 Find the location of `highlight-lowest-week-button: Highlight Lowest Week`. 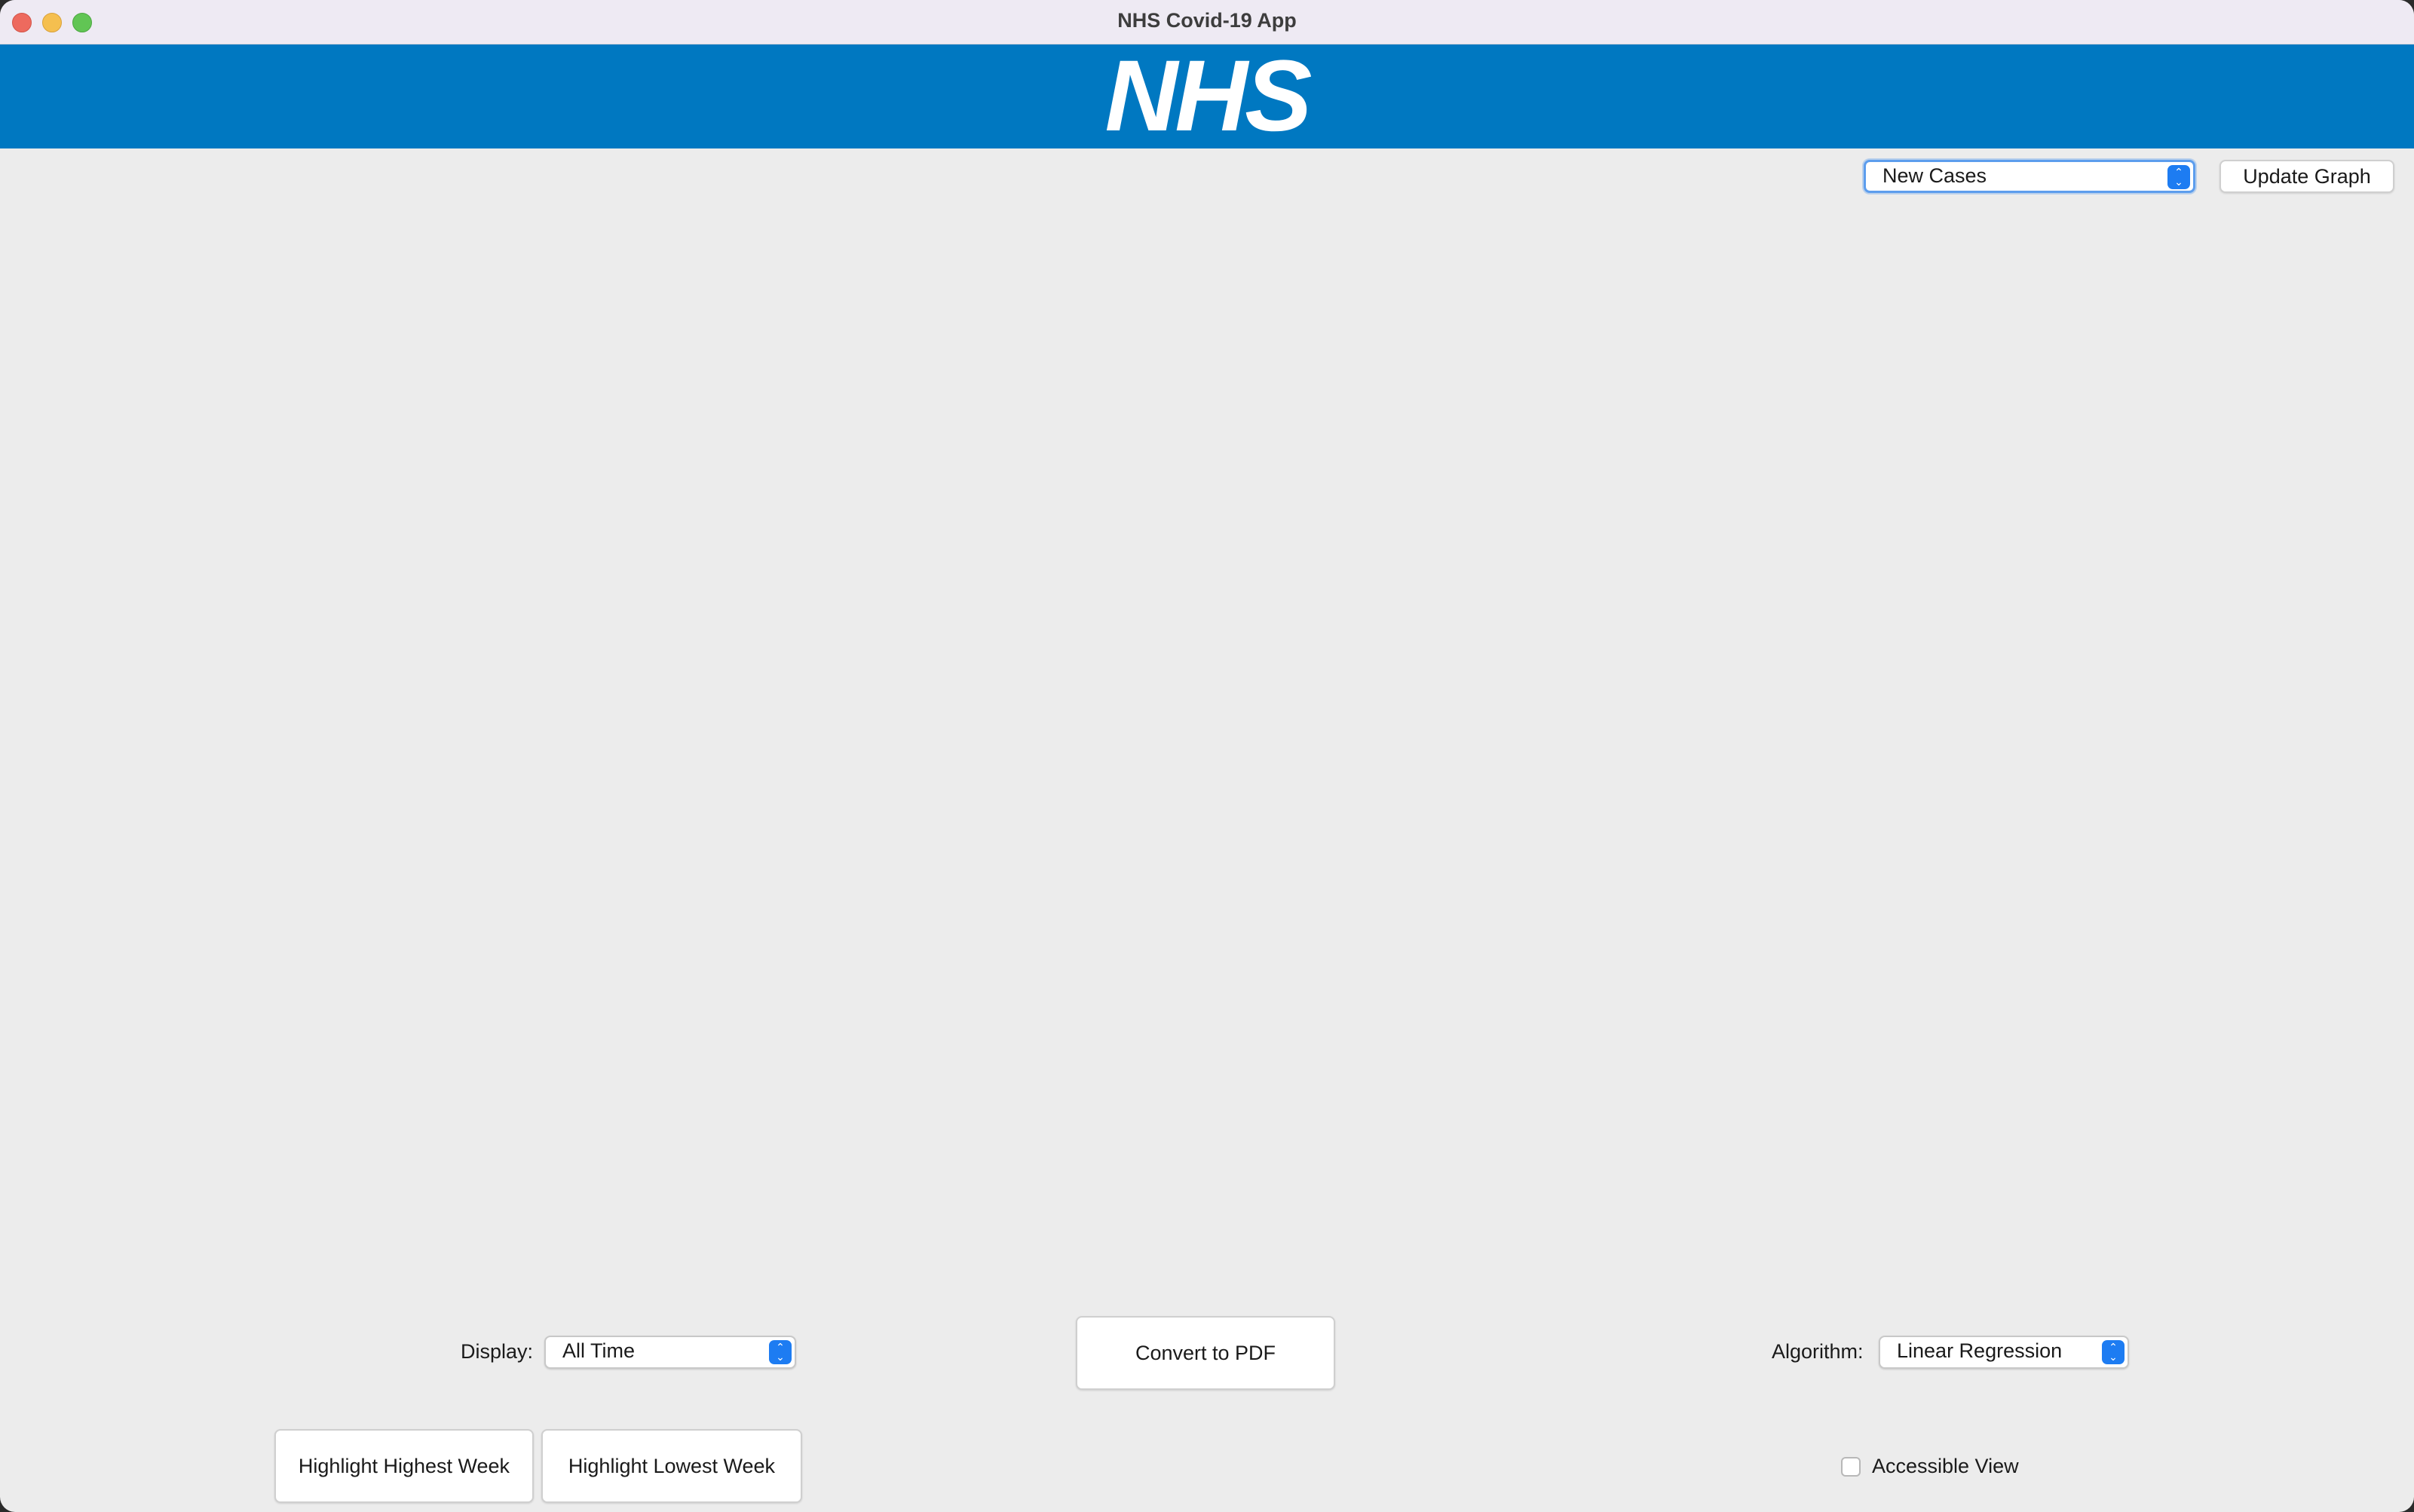

highlight-lowest-week-button: Highlight Lowest Week is located at coordinates (671, 1466).